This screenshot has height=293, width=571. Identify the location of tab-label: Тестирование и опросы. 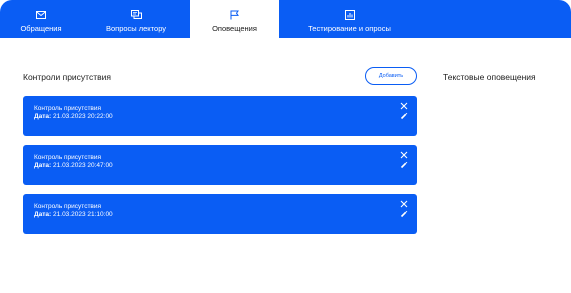
(349, 28).